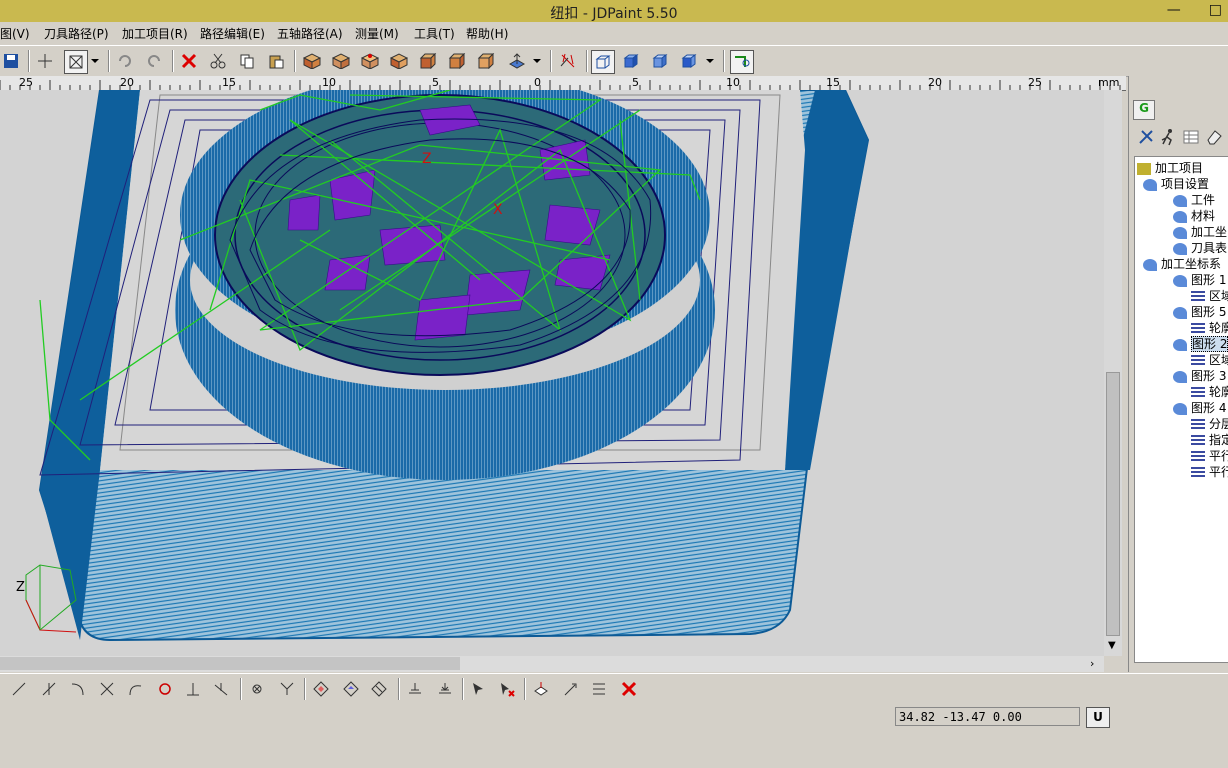 The height and width of the screenshot is (768, 1228). Describe the element at coordinates (541, 689) in the screenshot. I see `transform-icon` at that location.